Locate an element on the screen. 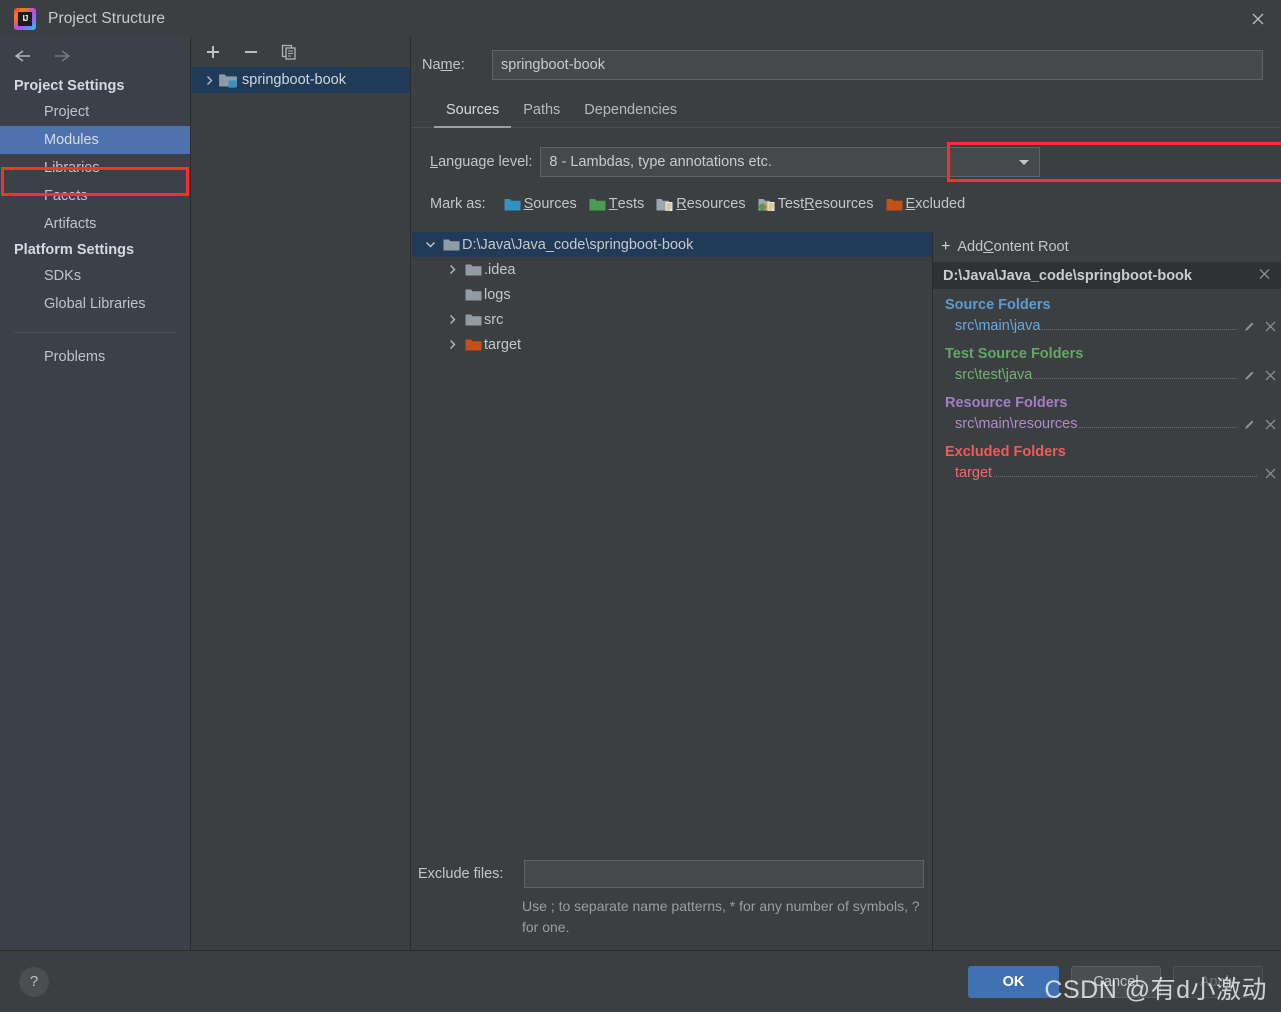 Image resolution: width=1281 pixels, height=1012 pixels. module-tabs: Sources Paths Dependencies is located at coordinates (846, 109).